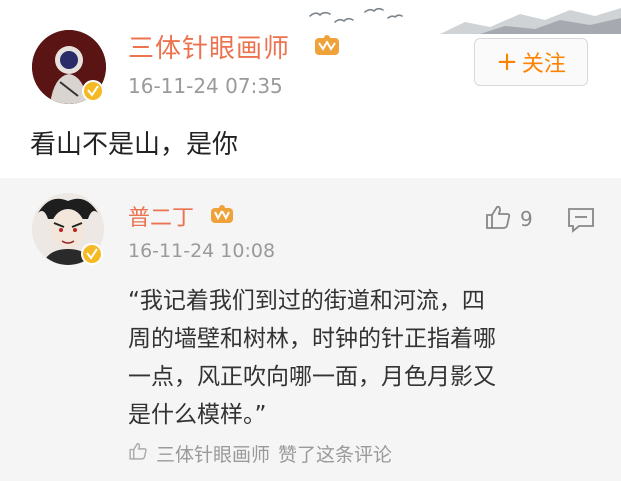  I want to click on liked-by-text: 赞了这条评论, so click(335, 455).